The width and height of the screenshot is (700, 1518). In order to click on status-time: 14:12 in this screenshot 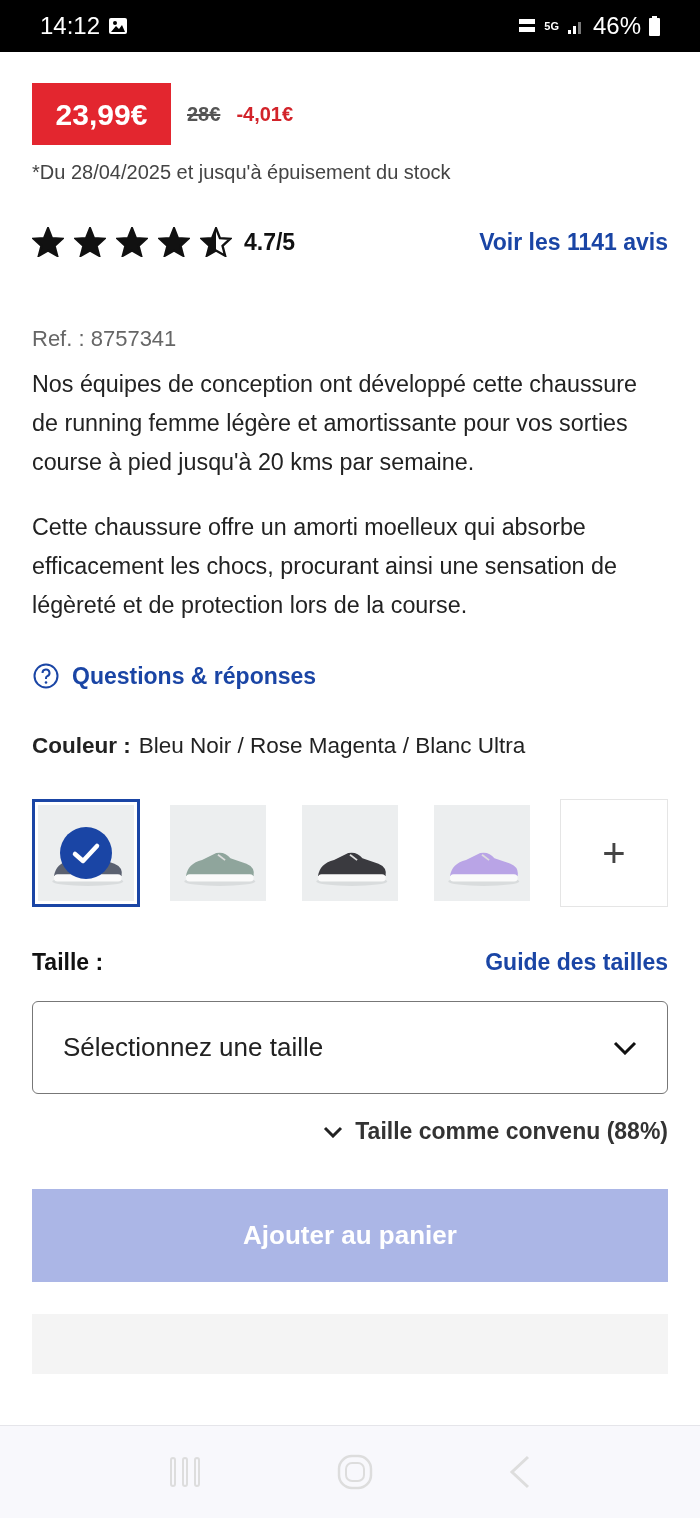, I will do `click(70, 26)`.